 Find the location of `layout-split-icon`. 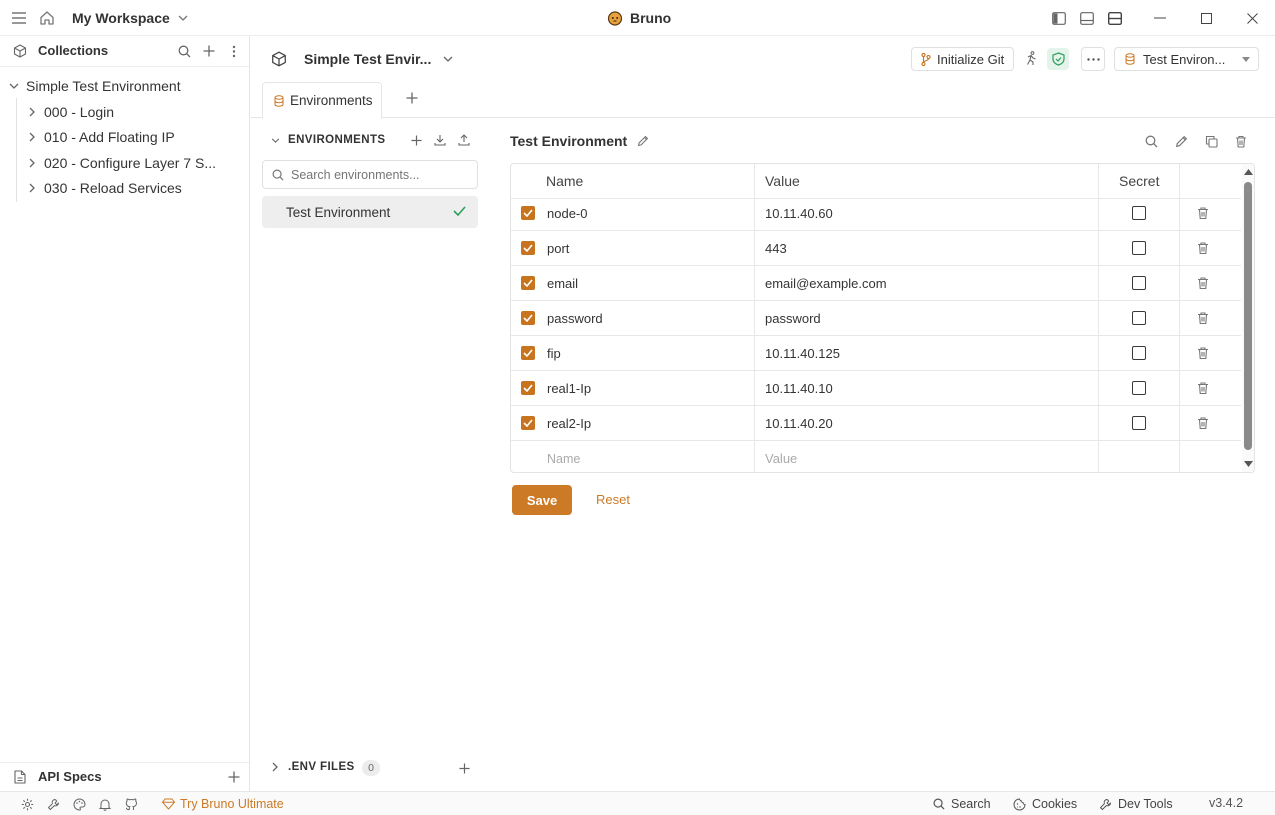

layout-split-icon is located at coordinates (1115, 18).